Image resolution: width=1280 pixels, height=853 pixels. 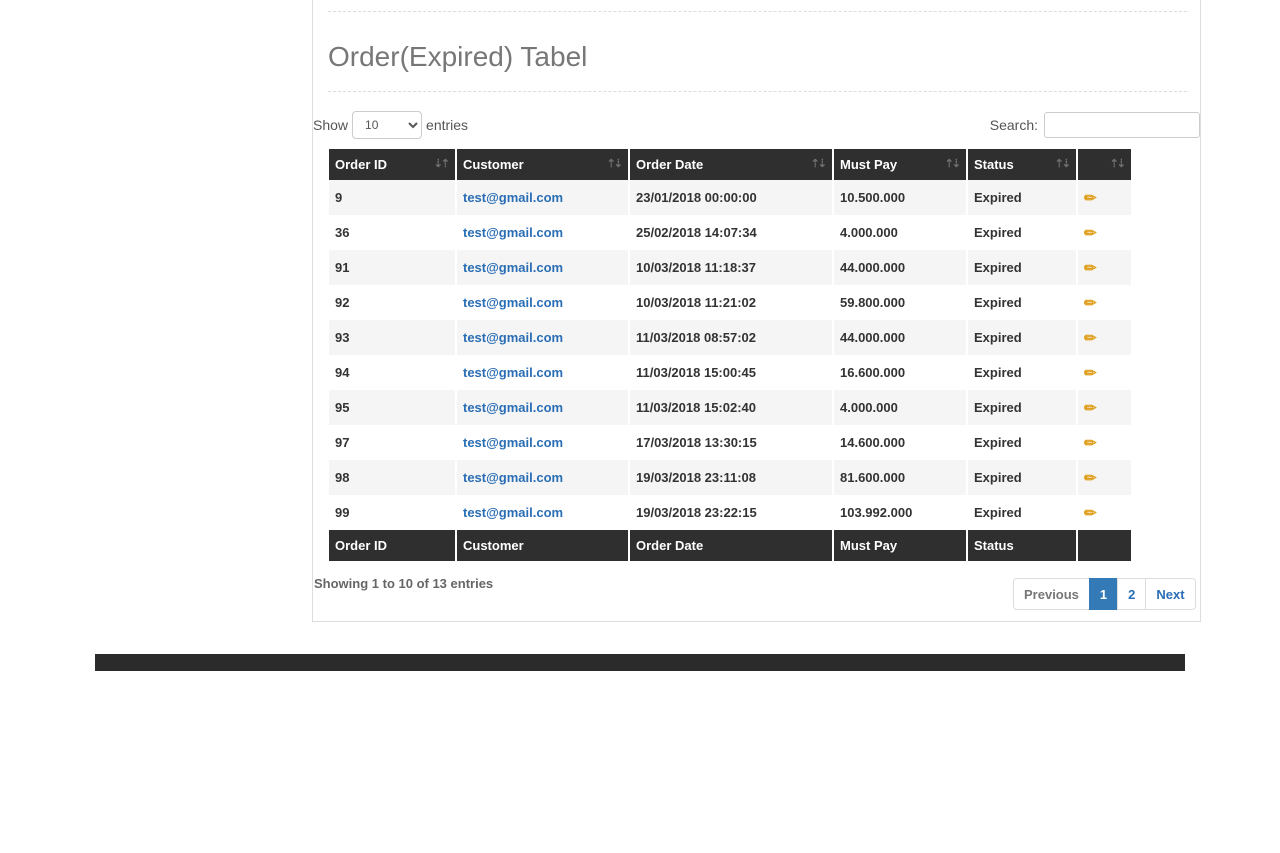 I want to click on order-date-cell: 19/03/2018 23:22:15, so click(x=696, y=512).